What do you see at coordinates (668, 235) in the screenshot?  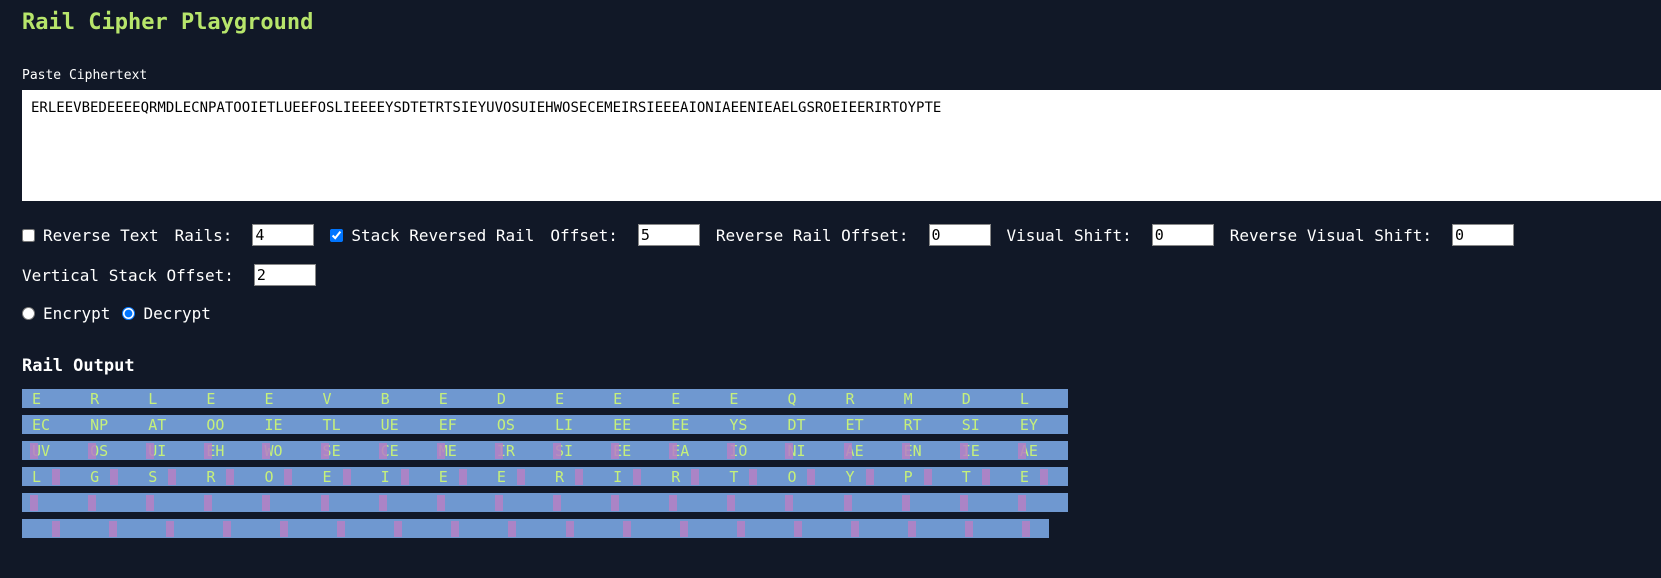 I see `offset-input` at bounding box center [668, 235].